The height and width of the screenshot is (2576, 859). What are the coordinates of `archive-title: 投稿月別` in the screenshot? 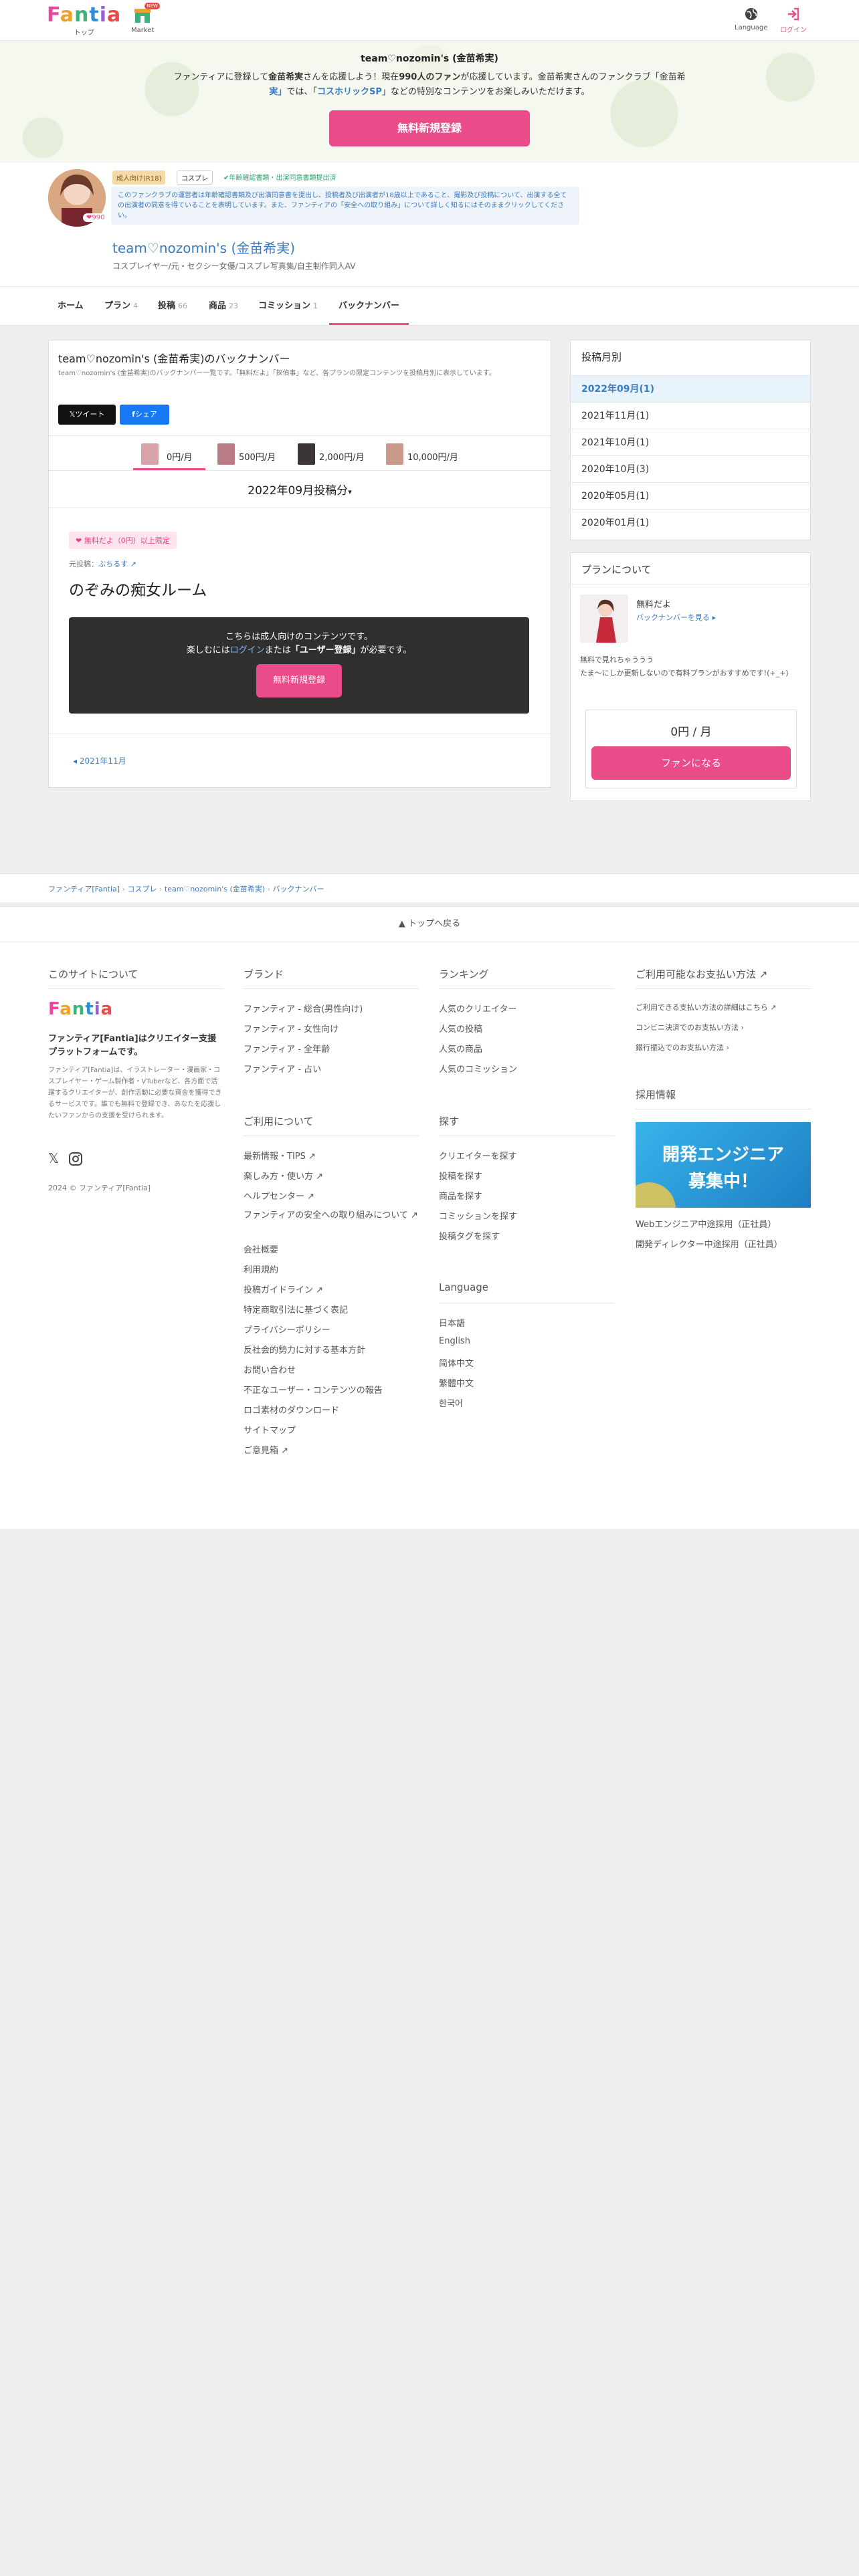 It's located at (601, 357).